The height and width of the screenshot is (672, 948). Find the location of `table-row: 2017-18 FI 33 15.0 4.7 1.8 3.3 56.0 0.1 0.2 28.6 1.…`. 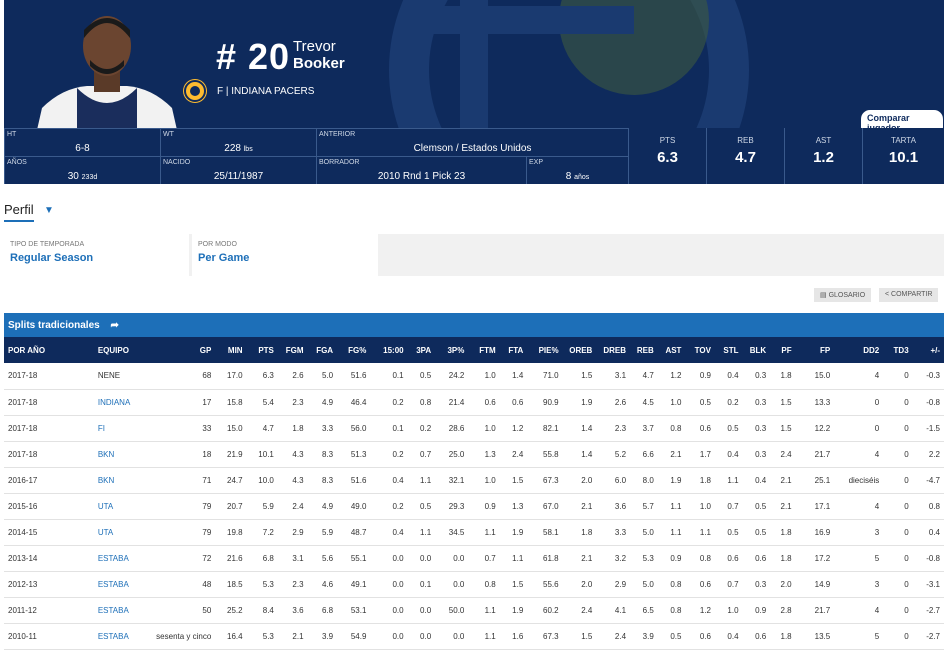

table-row: 2017-18 FI 33 15.0 4.7 1.8 3.3 56.0 0.1 0.2 28.6 1.… is located at coordinates (474, 428).